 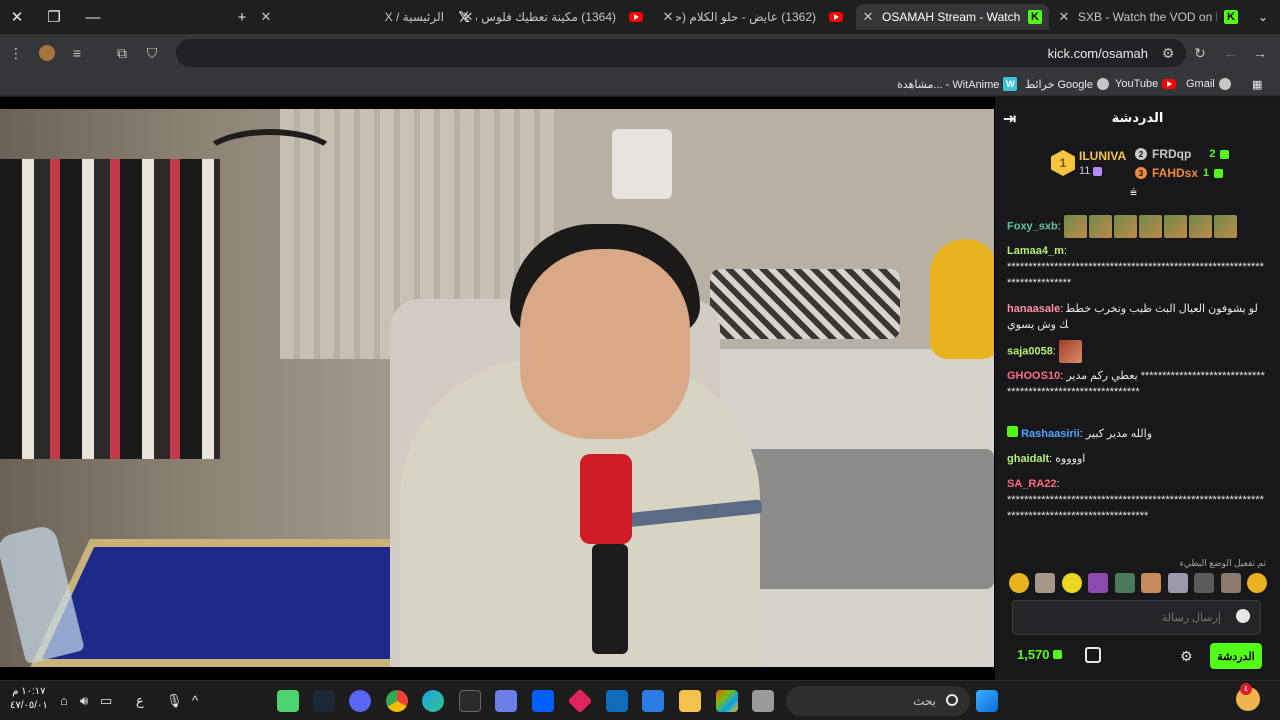 What do you see at coordinates (1200, 53) in the screenshot?
I see `reload-icon: ↻` at bounding box center [1200, 53].